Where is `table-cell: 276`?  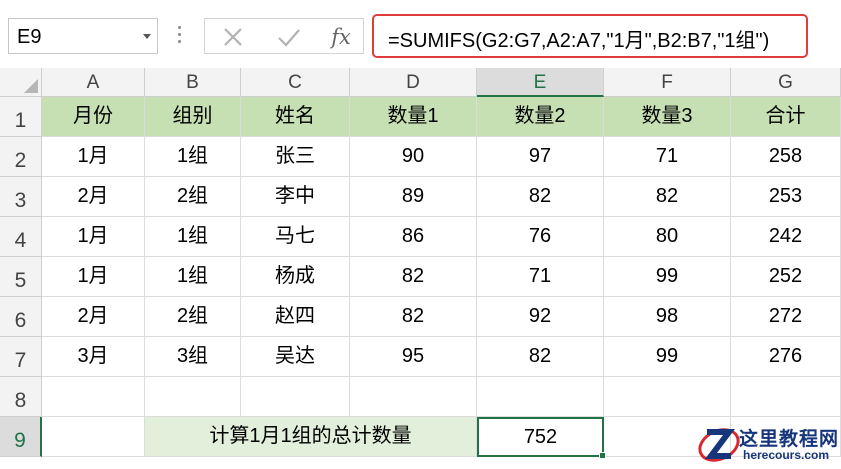 table-cell: 276 is located at coordinates (786, 357).